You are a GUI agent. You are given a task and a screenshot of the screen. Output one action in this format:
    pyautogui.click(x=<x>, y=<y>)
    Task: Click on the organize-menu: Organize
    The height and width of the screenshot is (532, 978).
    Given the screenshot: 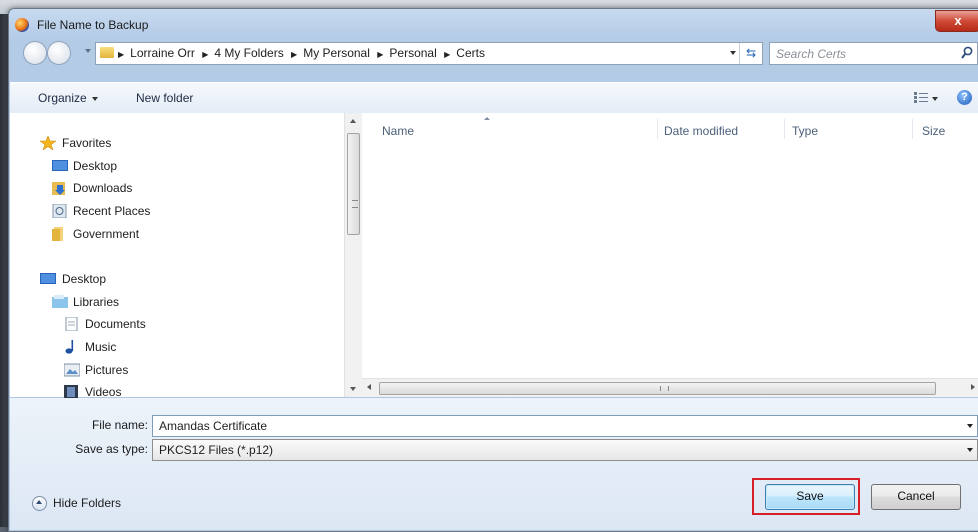 What is the action you would take?
    pyautogui.click(x=68, y=98)
    